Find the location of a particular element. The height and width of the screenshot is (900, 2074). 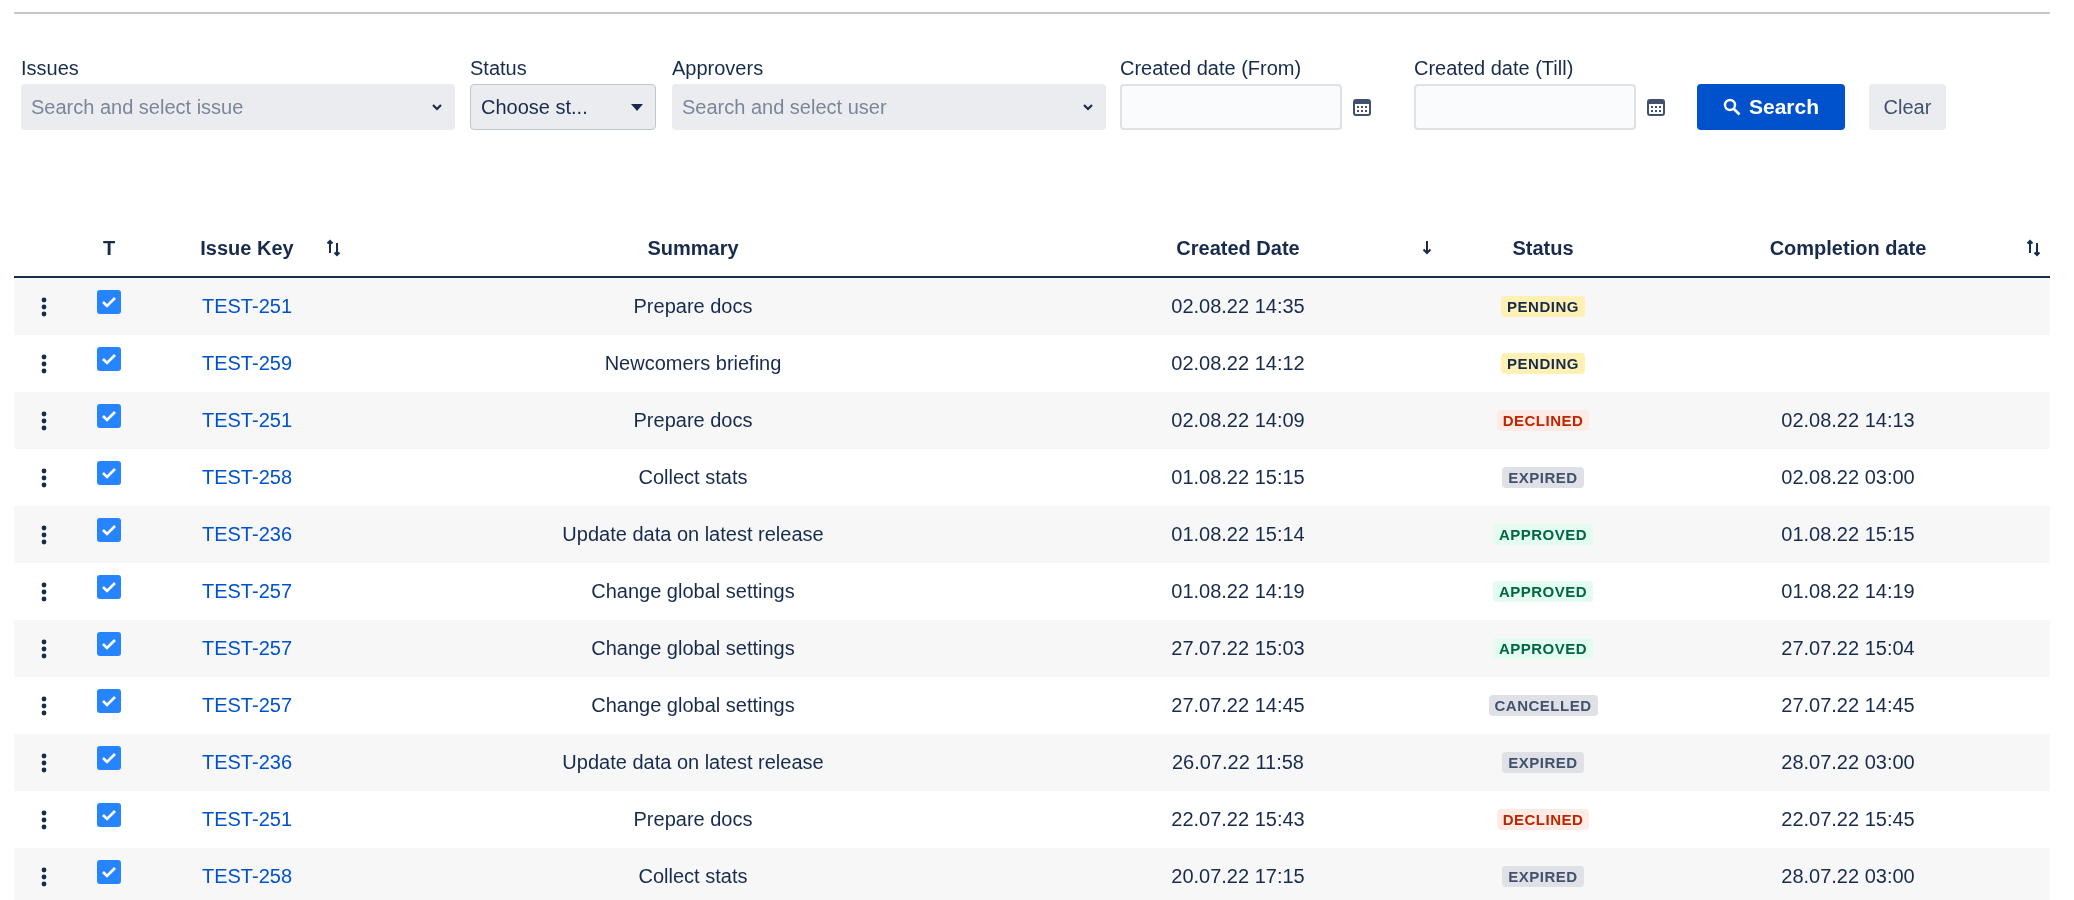

status-lozenge: CANCELLED is located at coordinates (1543, 705).